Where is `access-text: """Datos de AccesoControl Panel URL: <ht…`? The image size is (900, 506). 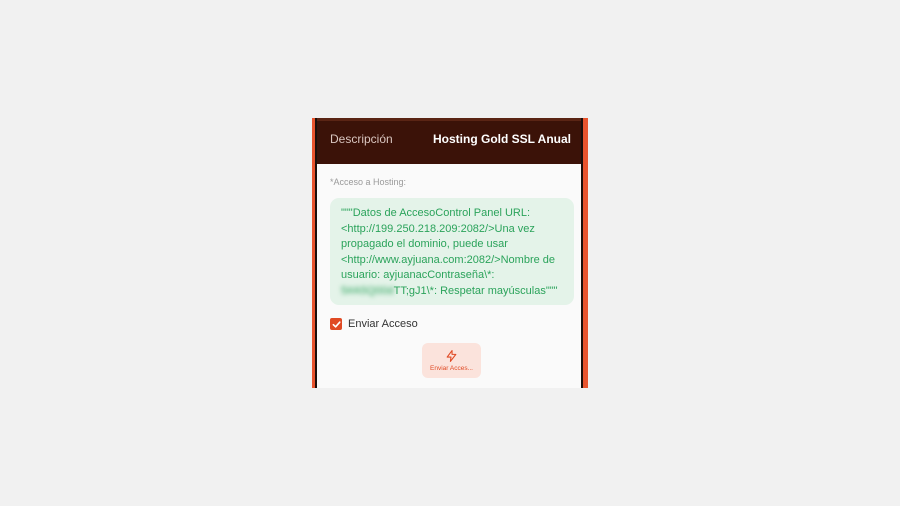
access-text: """Datos de AccesoControl Panel URL: <ht… is located at coordinates (453, 252).